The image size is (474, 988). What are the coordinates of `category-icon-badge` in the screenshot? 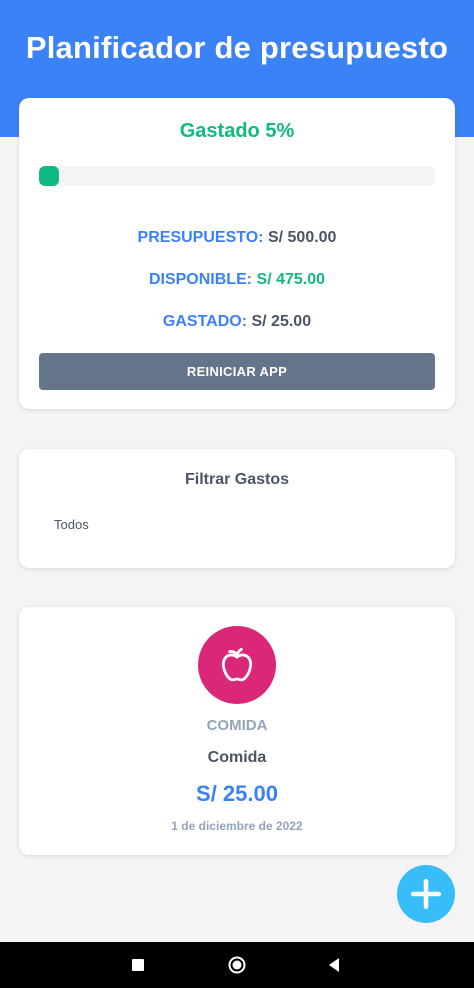 It's located at (237, 665).